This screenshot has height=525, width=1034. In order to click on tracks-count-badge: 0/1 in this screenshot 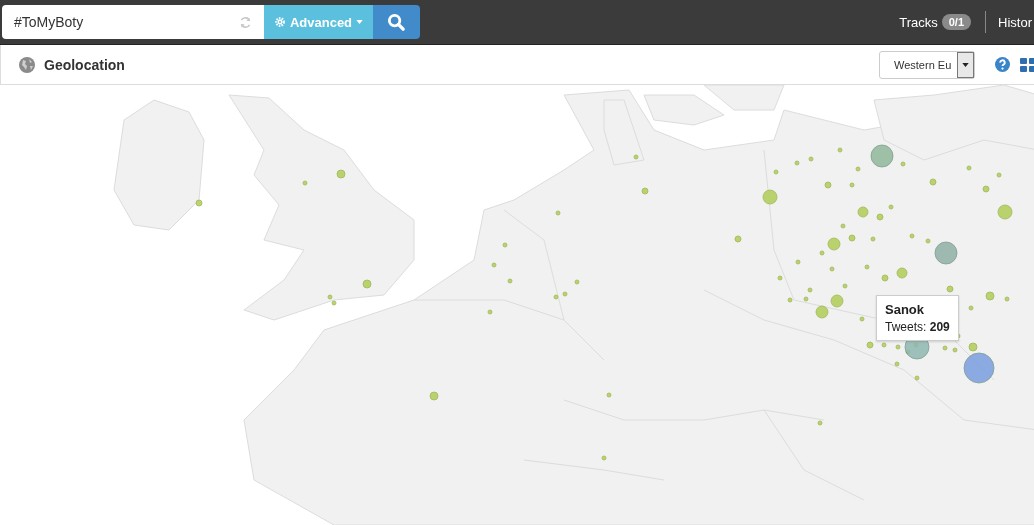, I will do `click(956, 22)`.